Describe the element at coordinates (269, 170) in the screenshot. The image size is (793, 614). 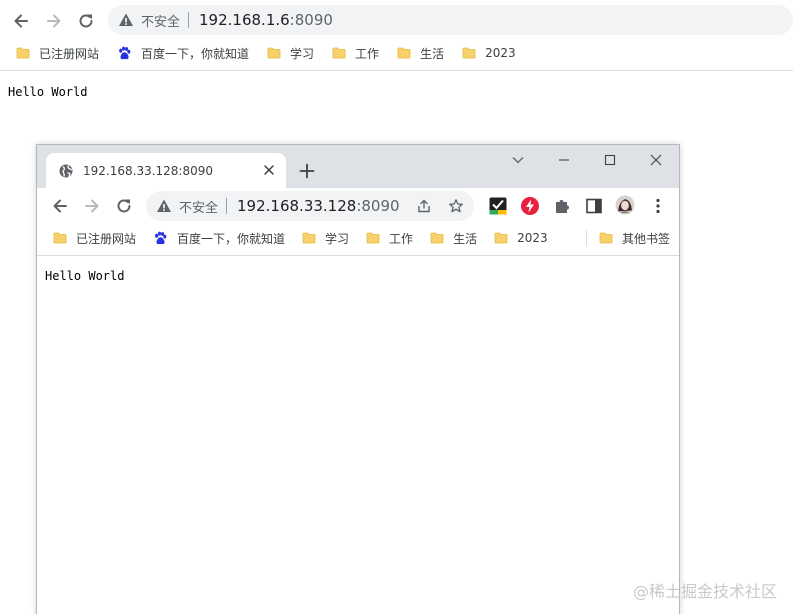
I see `tab-close-icon` at that location.